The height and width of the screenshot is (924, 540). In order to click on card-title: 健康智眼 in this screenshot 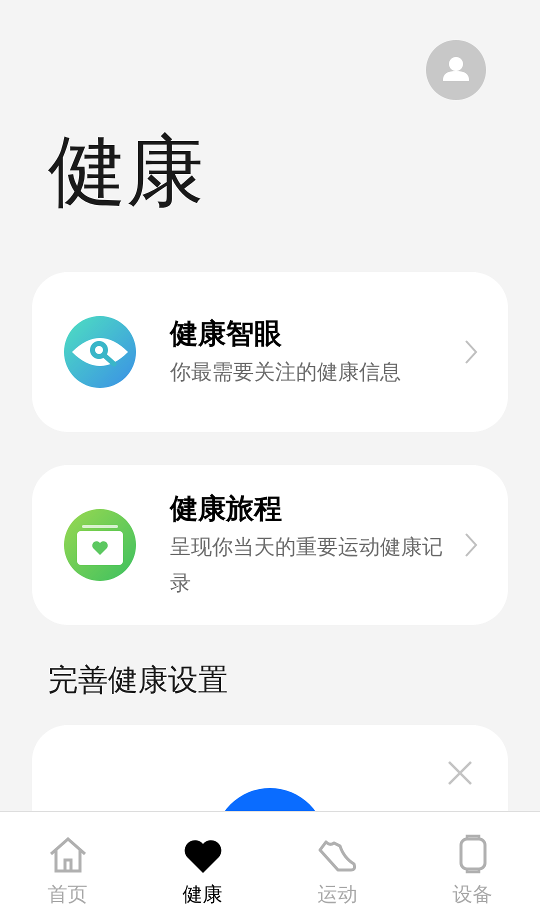, I will do `click(226, 334)`.